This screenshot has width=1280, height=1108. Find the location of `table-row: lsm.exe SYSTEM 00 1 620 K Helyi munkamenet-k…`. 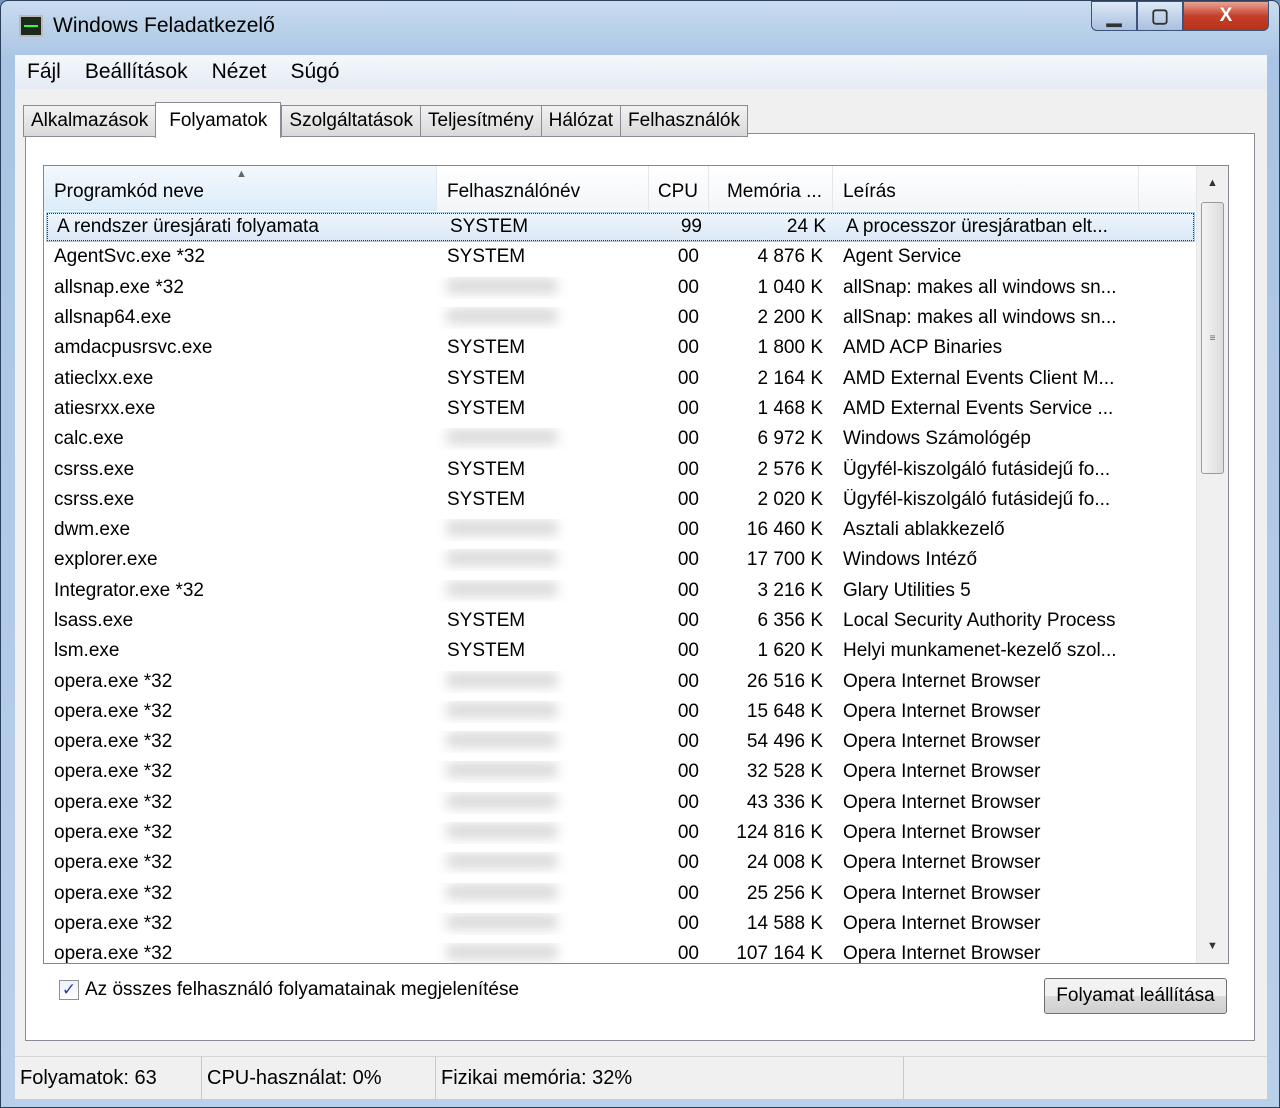

table-row: lsm.exe SYSTEM 00 1 620 K Helyi munkamenet-k… is located at coordinates (620, 651).